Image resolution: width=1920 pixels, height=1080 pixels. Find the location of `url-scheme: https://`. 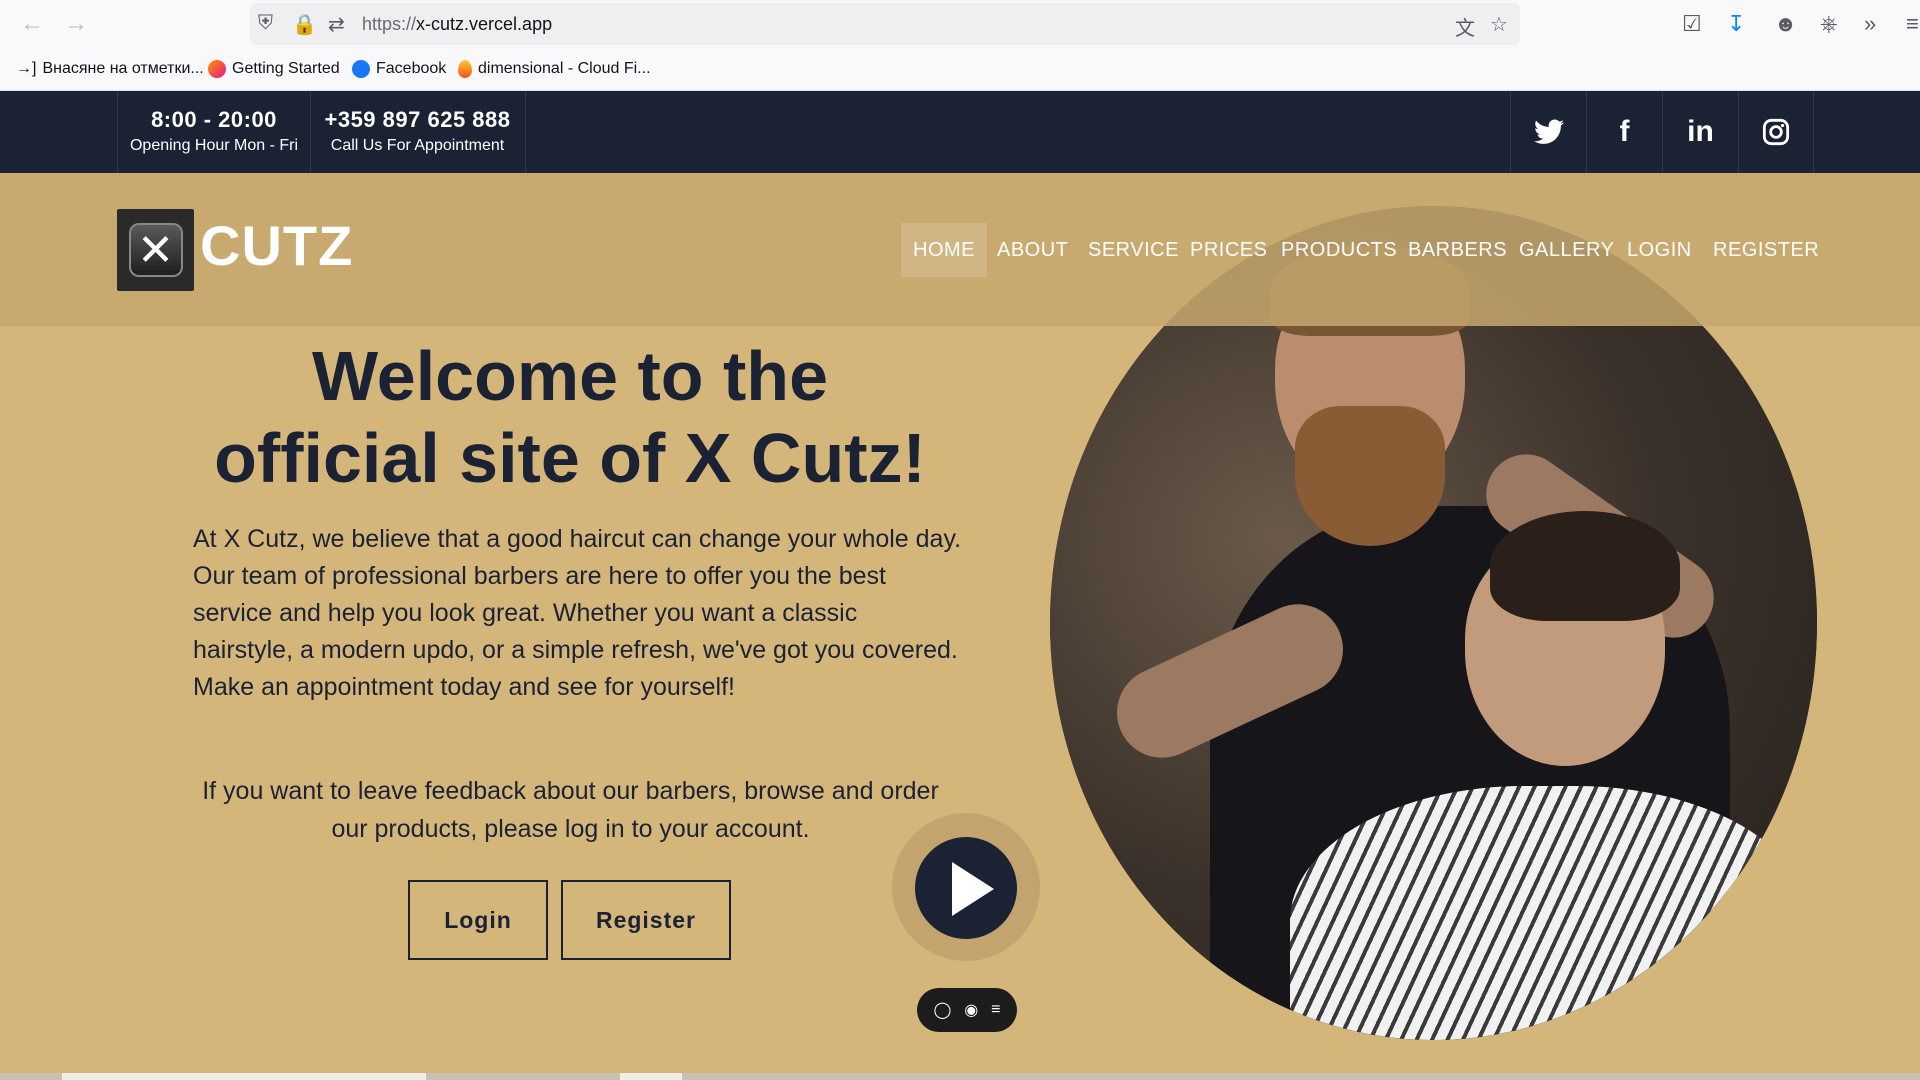

url-scheme: https:// is located at coordinates (389, 24).